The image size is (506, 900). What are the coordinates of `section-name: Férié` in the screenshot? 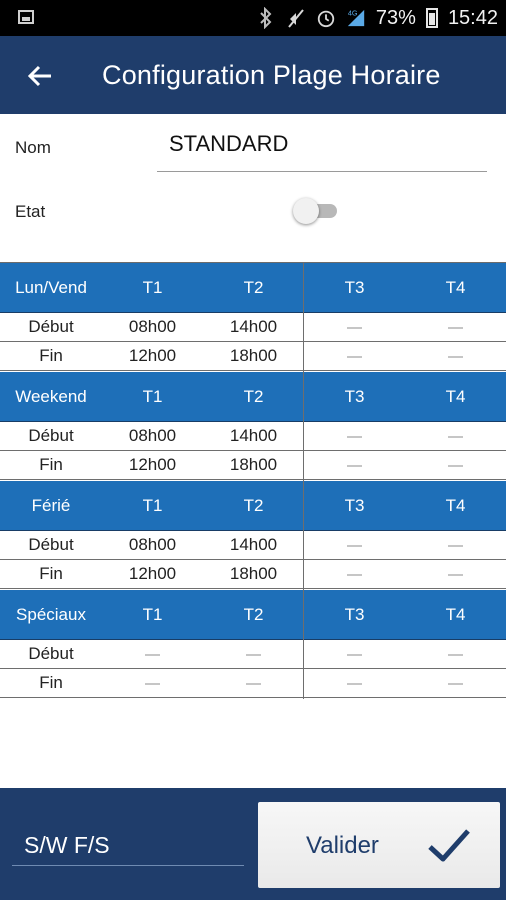 It's located at (51, 505).